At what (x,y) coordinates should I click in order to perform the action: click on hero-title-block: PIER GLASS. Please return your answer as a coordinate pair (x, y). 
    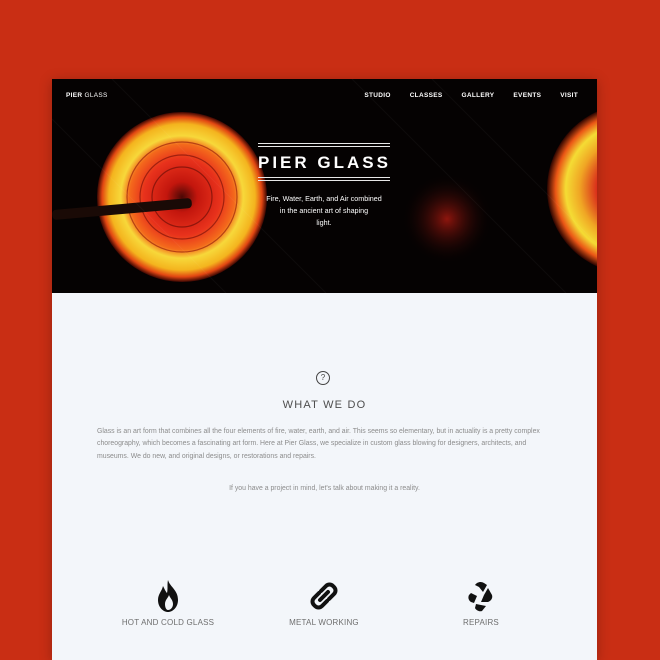
    Looking at the image, I should click on (324, 162).